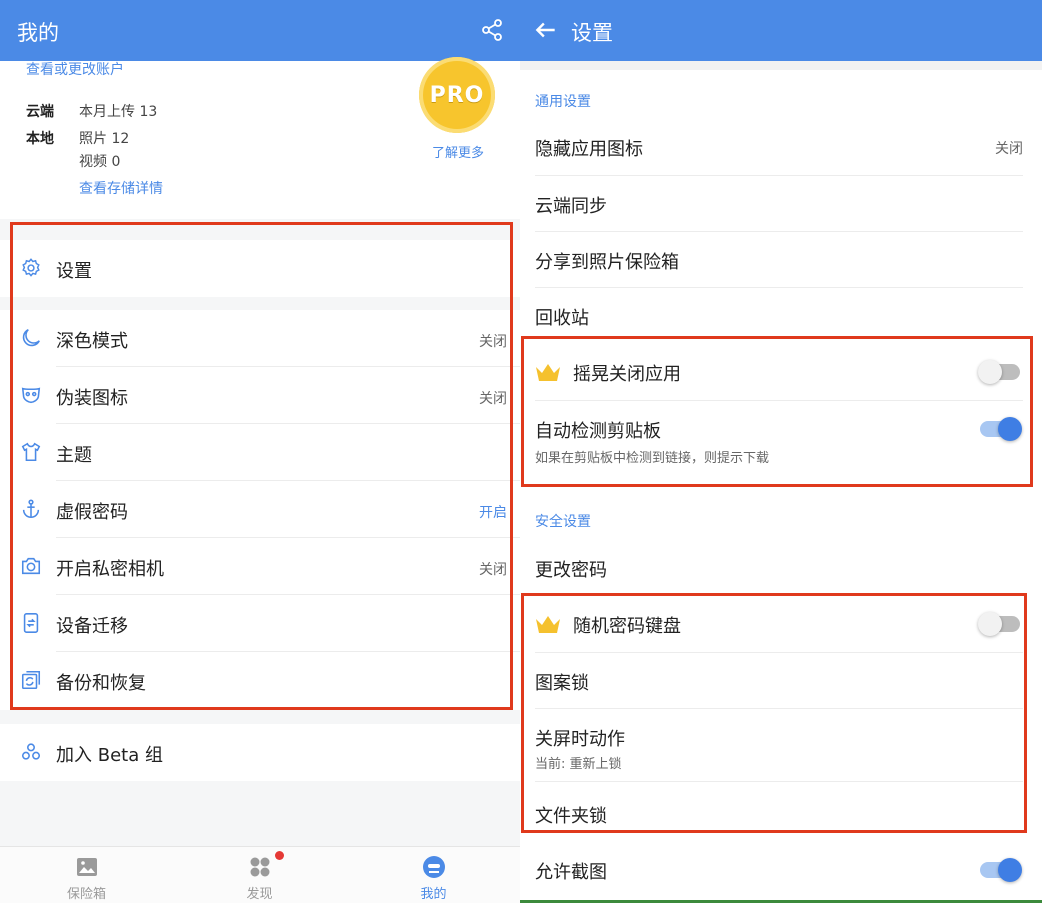 The height and width of the screenshot is (903, 1042). I want to click on discover-icon, so click(260, 867).